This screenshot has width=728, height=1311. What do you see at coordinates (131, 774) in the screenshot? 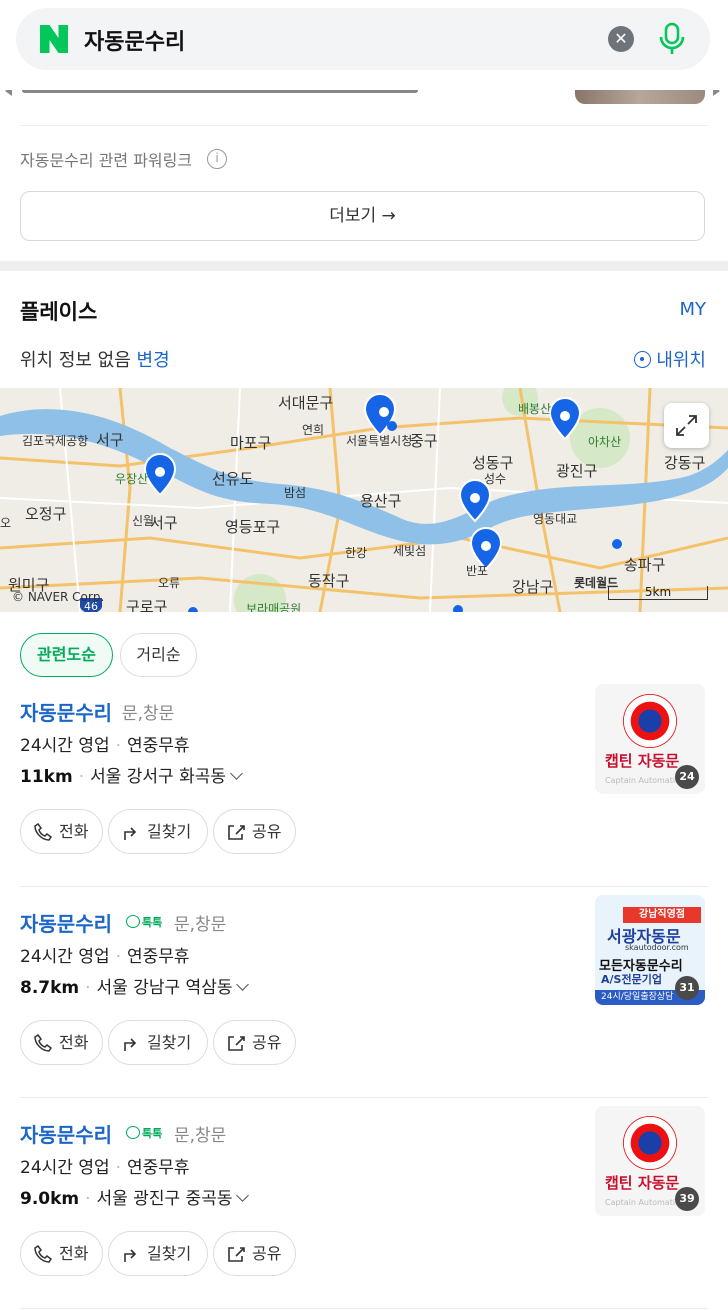
I see `place-location: 11km · 서울 강서구 화곡동` at bounding box center [131, 774].